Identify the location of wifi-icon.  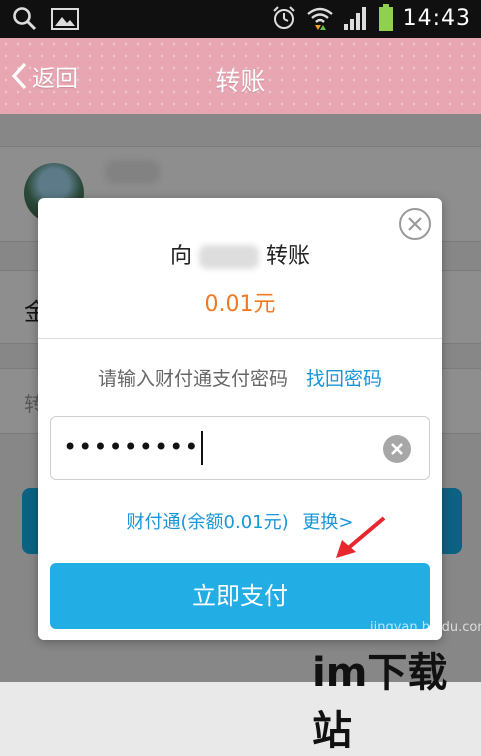
(319, 18).